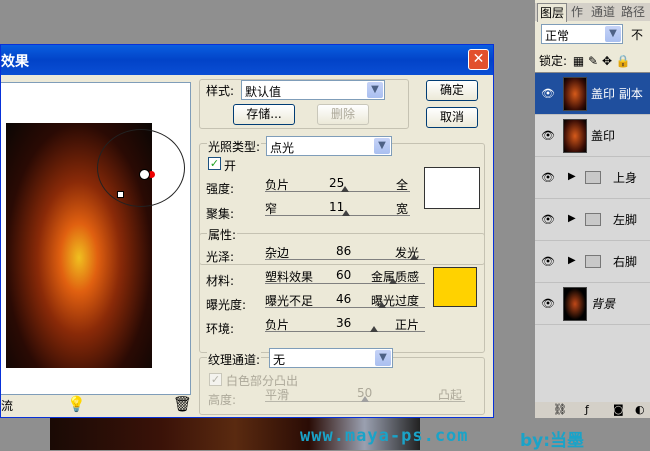  I want to click on close-icon: ✕, so click(478, 59).